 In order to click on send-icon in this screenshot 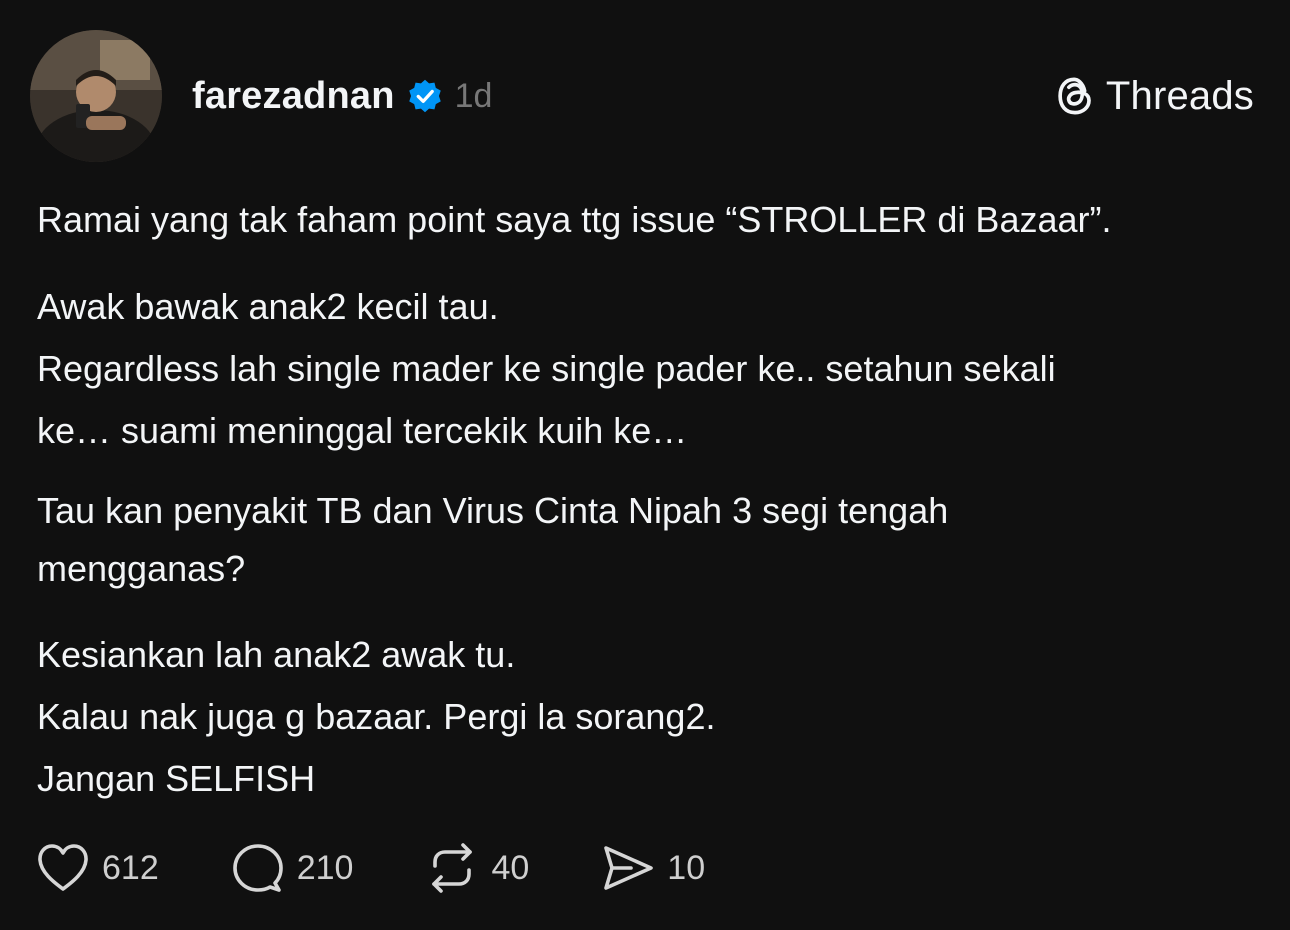, I will do `click(629, 868)`.